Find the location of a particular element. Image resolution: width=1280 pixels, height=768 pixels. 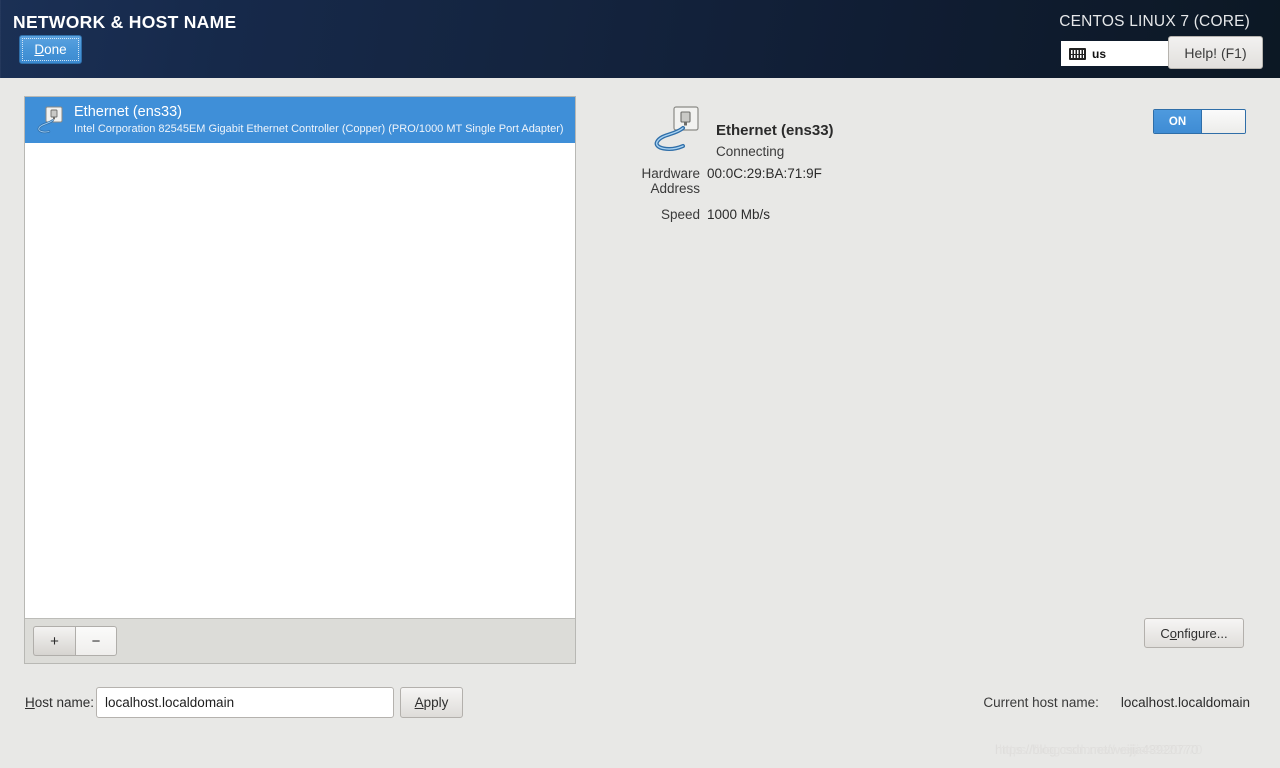

detail-header: Ethernet (ens33) Connecting is located at coordinates (743, 132).